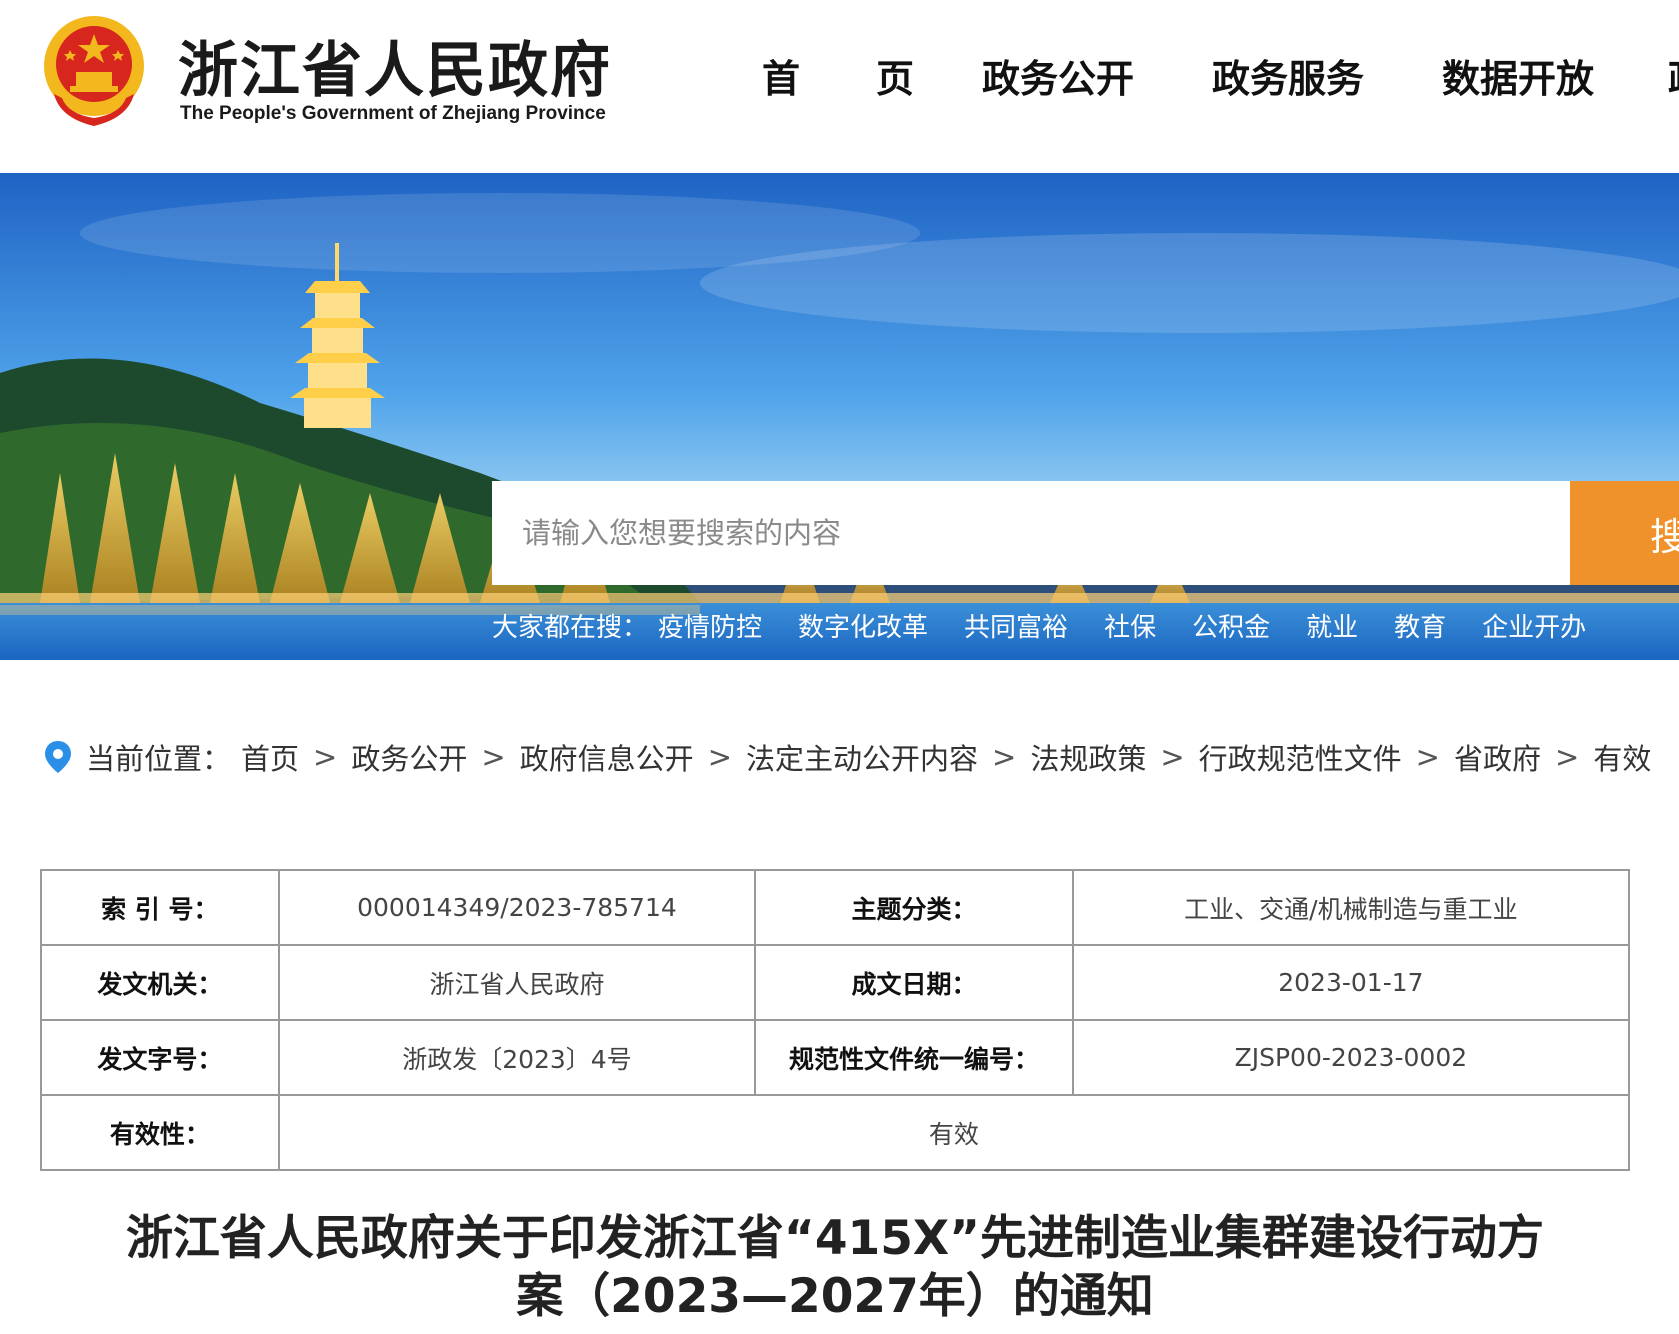  Describe the element at coordinates (1351, 1057) in the screenshot. I see `unified-code-value: ZJSP00-2023-0002` at that location.